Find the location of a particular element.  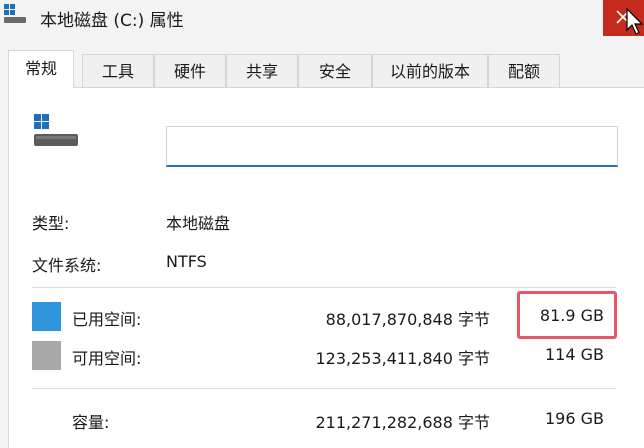

free-space-bytes: 123,253,411,840 字节 is located at coordinates (402, 358).